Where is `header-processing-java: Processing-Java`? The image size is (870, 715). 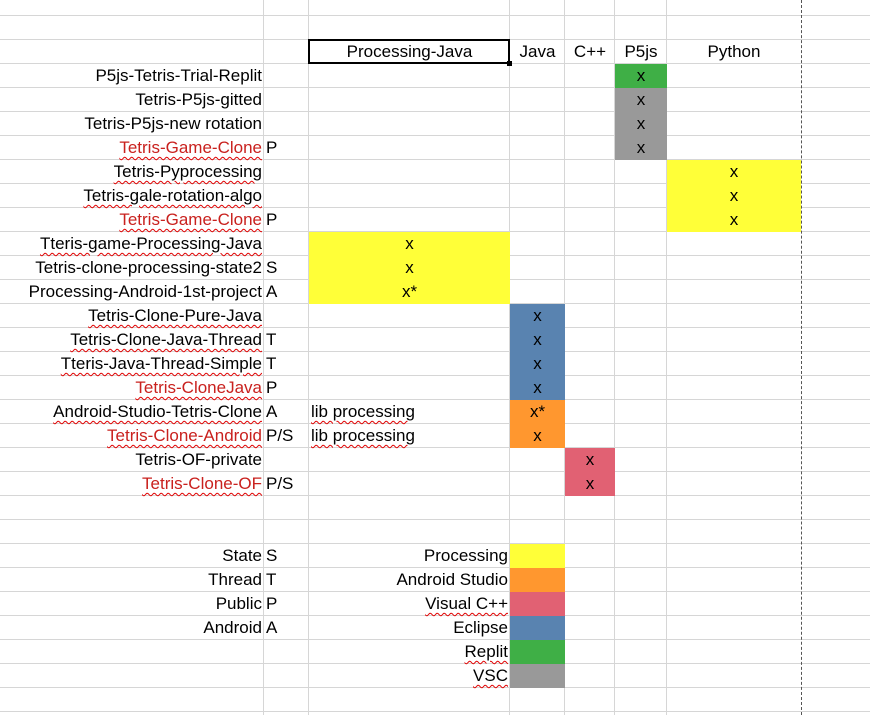 header-processing-java: Processing-Java is located at coordinates (409, 52).